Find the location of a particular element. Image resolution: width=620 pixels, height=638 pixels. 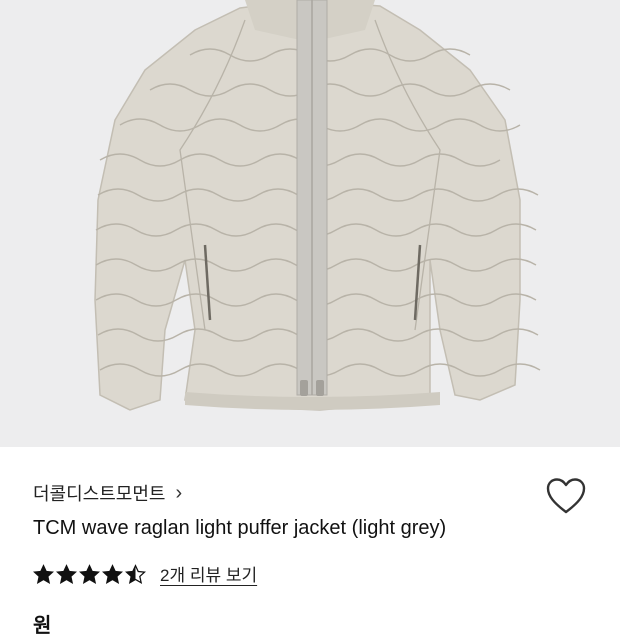

rating-row: 2개 리뷰 보기 is located at coordinates (145, 573).